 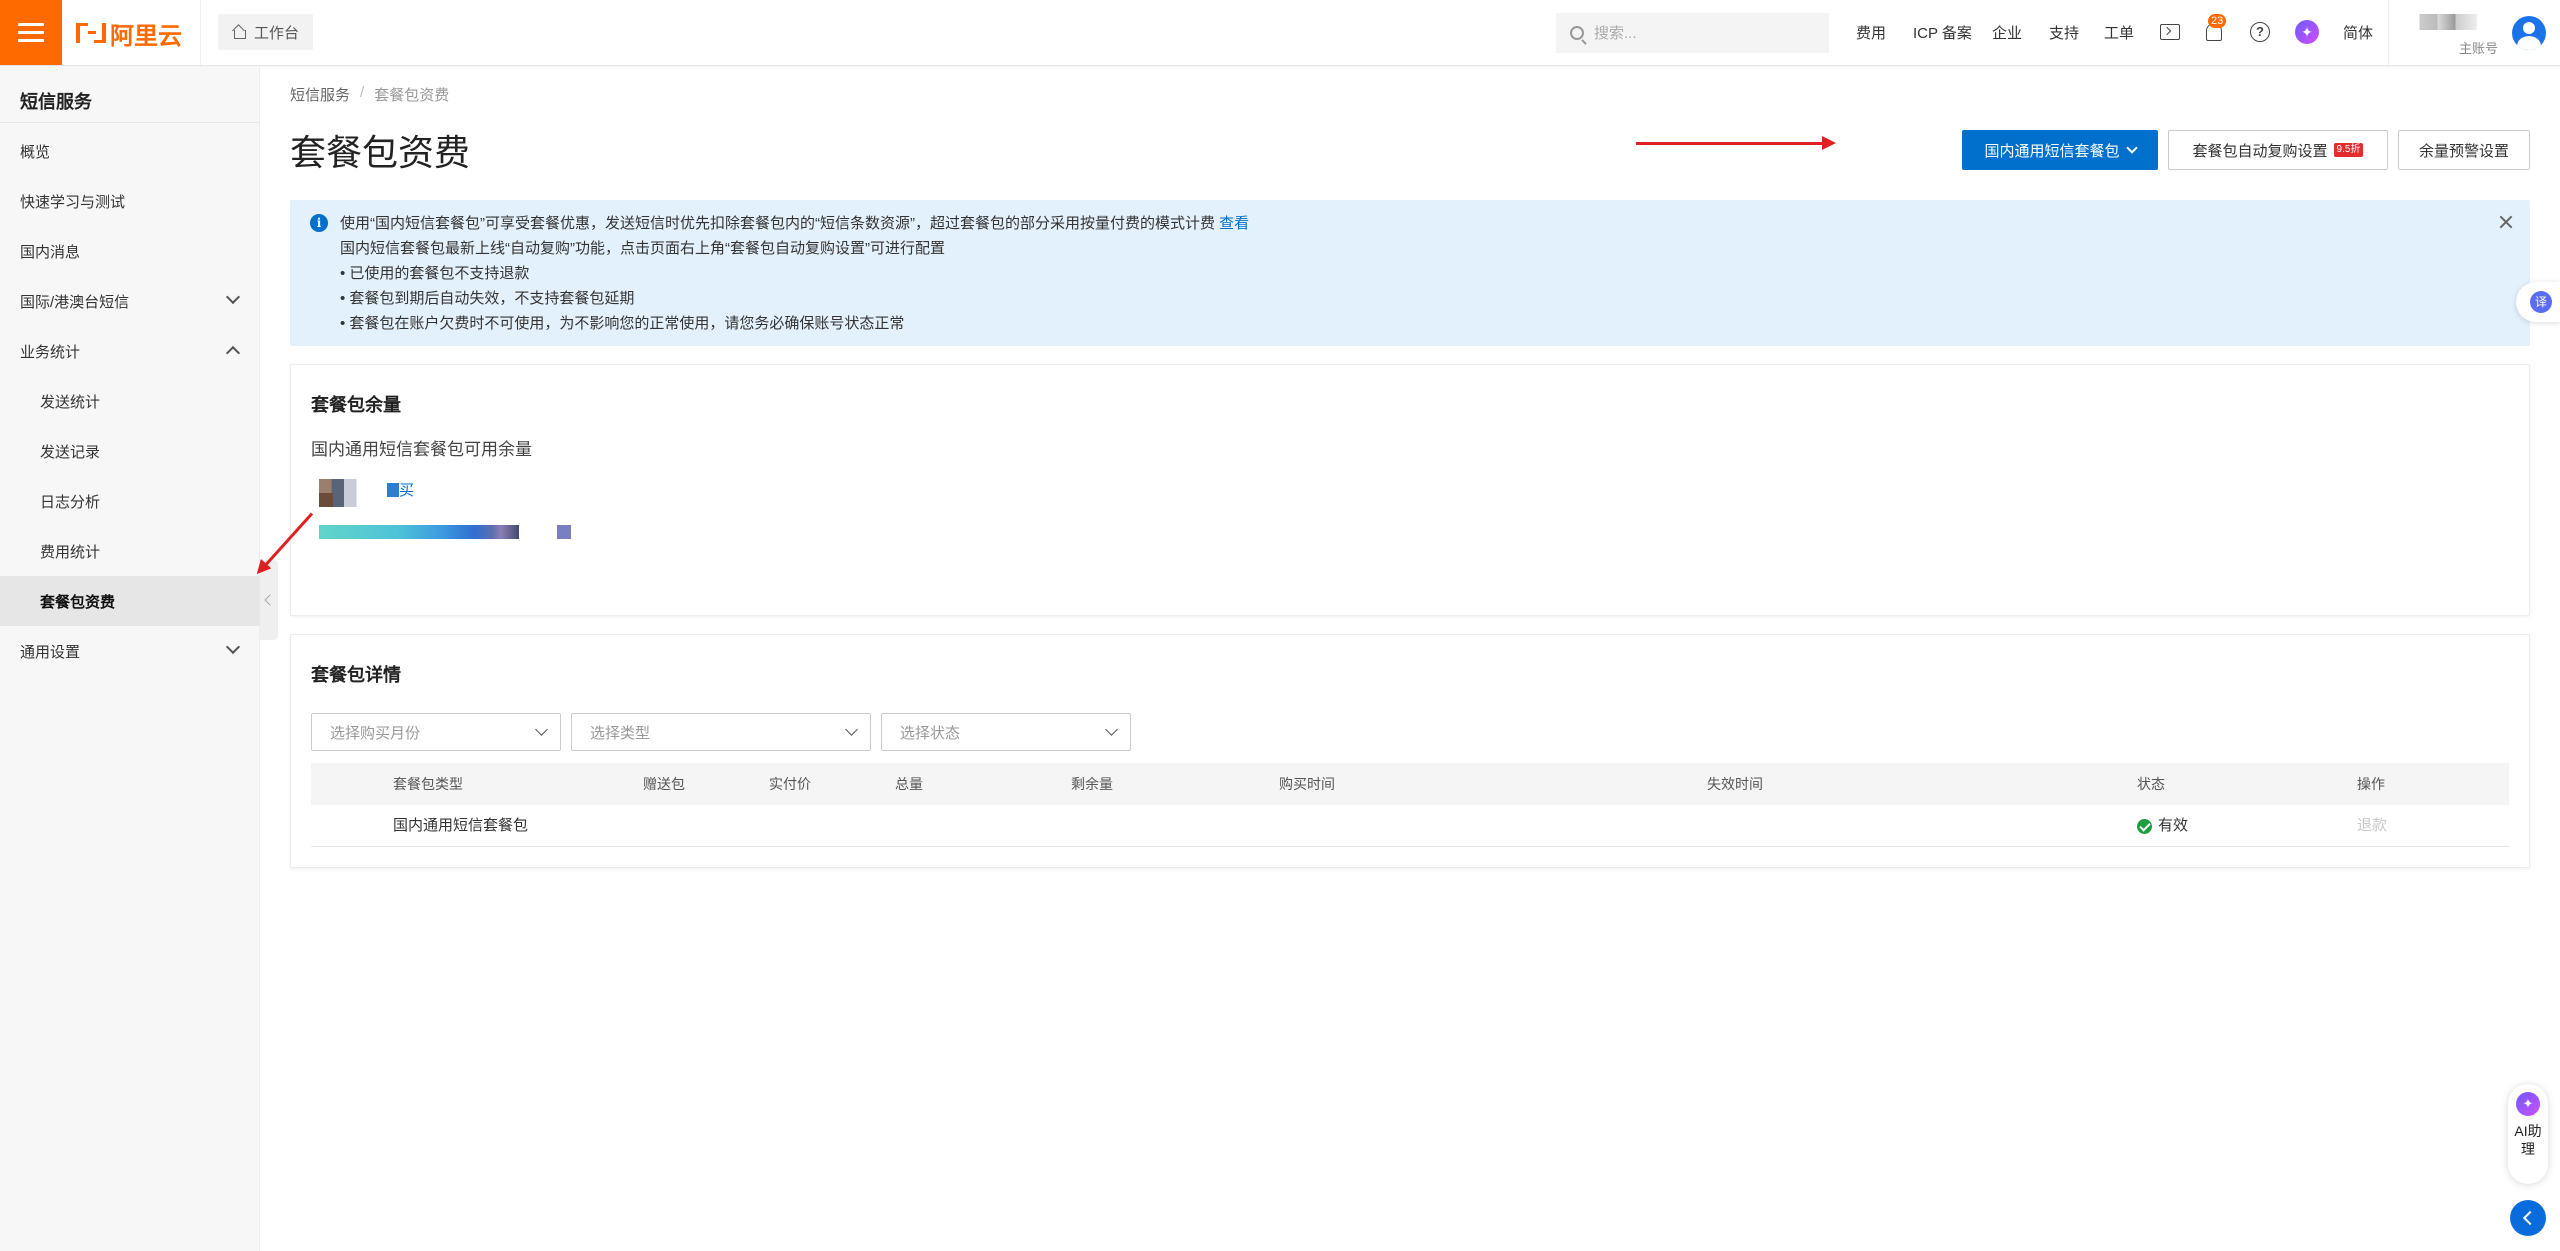 I want to click on terminal-icon, so click(x=2170, y=32).